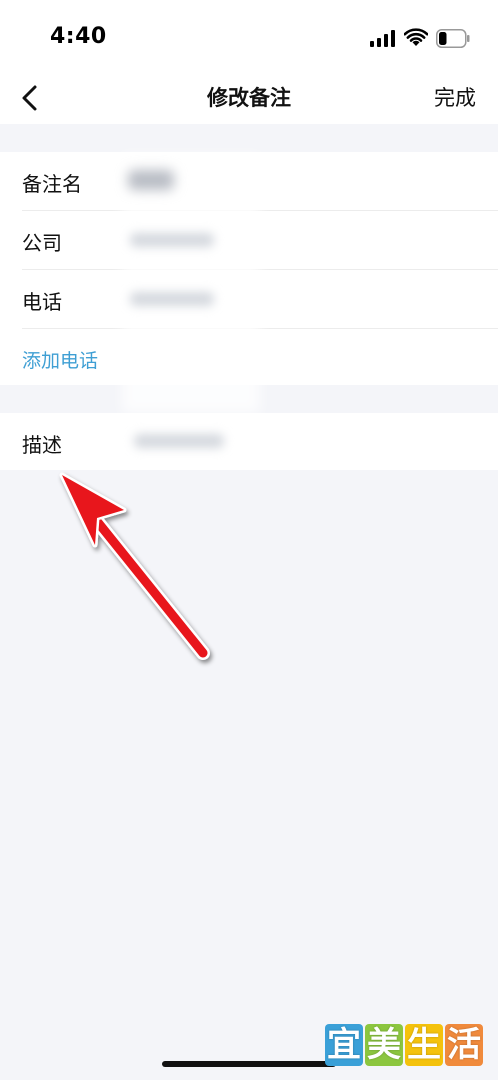 This screenshot has height=1080, width=498. What do you see at coordinates (416, 37) in the screenshot?
I see `wifi-icon` at bounding box center [416, 37].